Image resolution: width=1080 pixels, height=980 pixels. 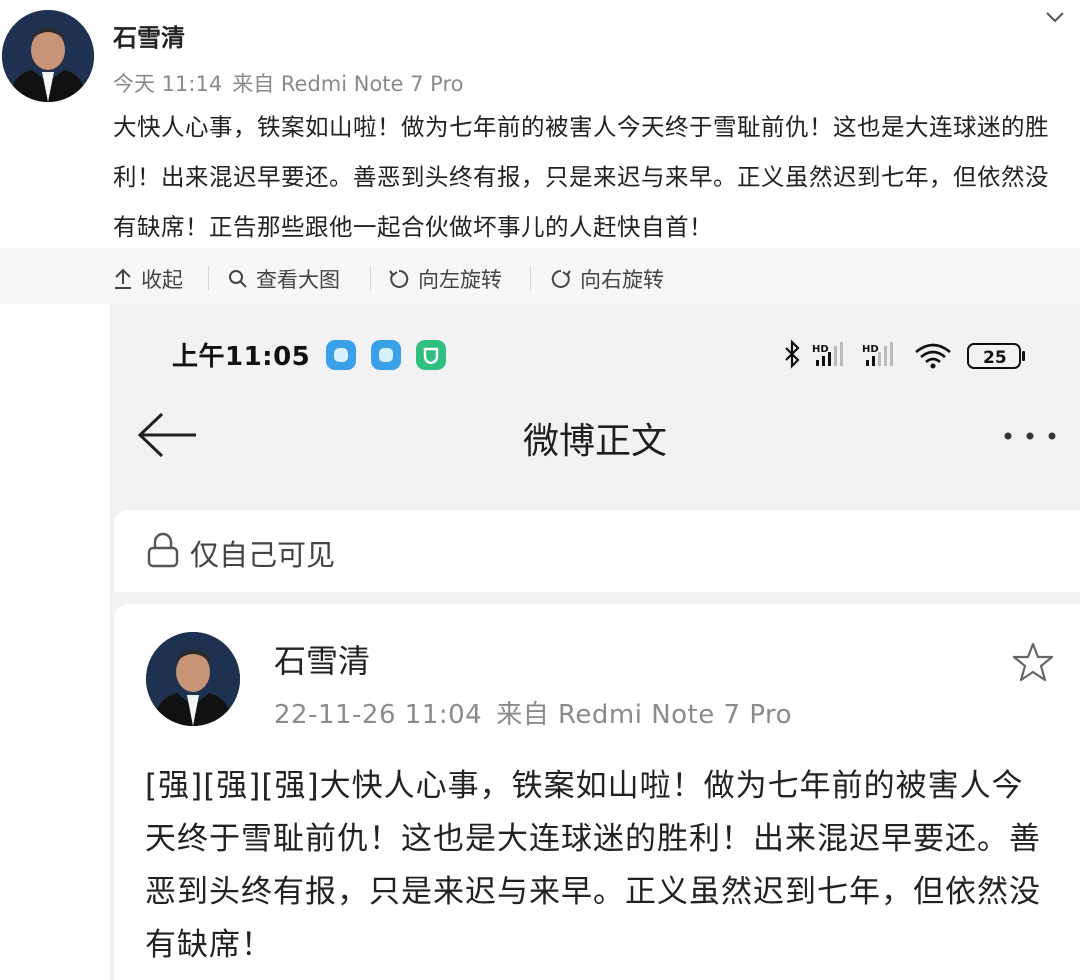 What do you see at coordinates (241, 357) in the screenshot?
I see `status-time: 上午11:05` at bounding box center [241, 357].